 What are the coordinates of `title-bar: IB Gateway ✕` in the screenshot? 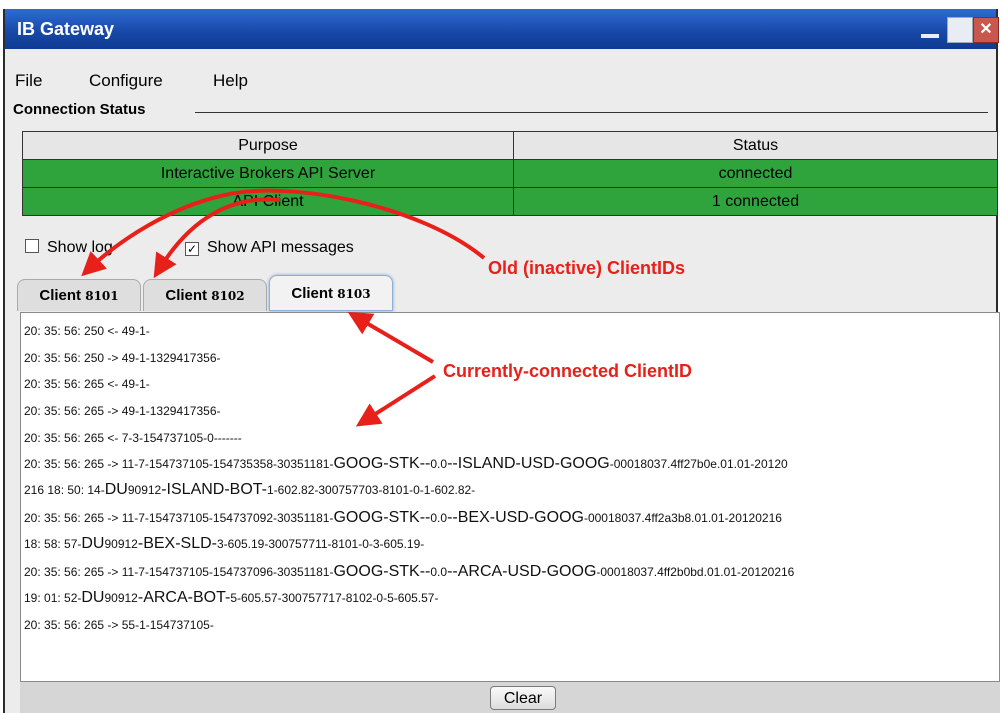 It's located at (502, 29).